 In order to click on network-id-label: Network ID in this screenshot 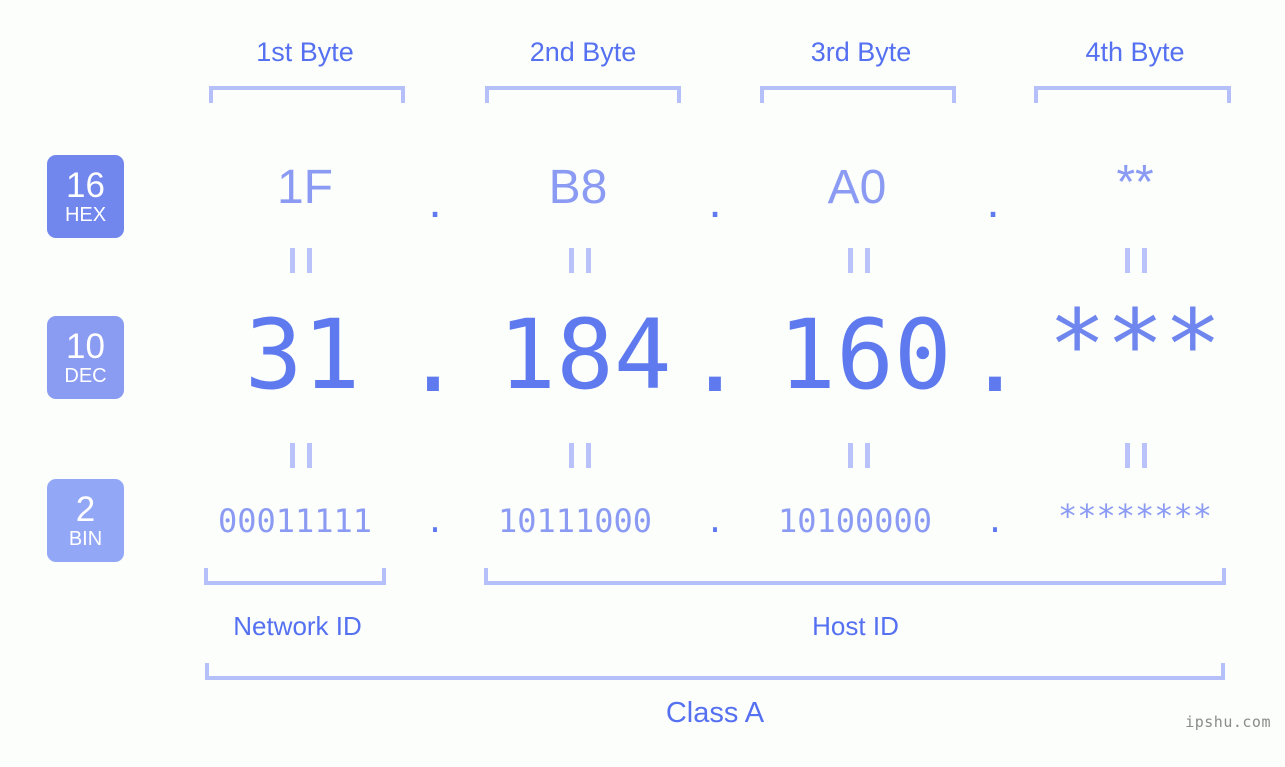, I will do `click(297, 626)`.